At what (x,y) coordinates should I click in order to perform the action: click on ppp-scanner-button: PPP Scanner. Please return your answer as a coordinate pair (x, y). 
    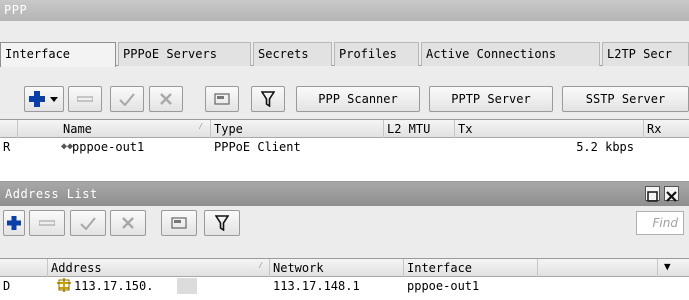
    Looking at the image, I should click on (358, 99).